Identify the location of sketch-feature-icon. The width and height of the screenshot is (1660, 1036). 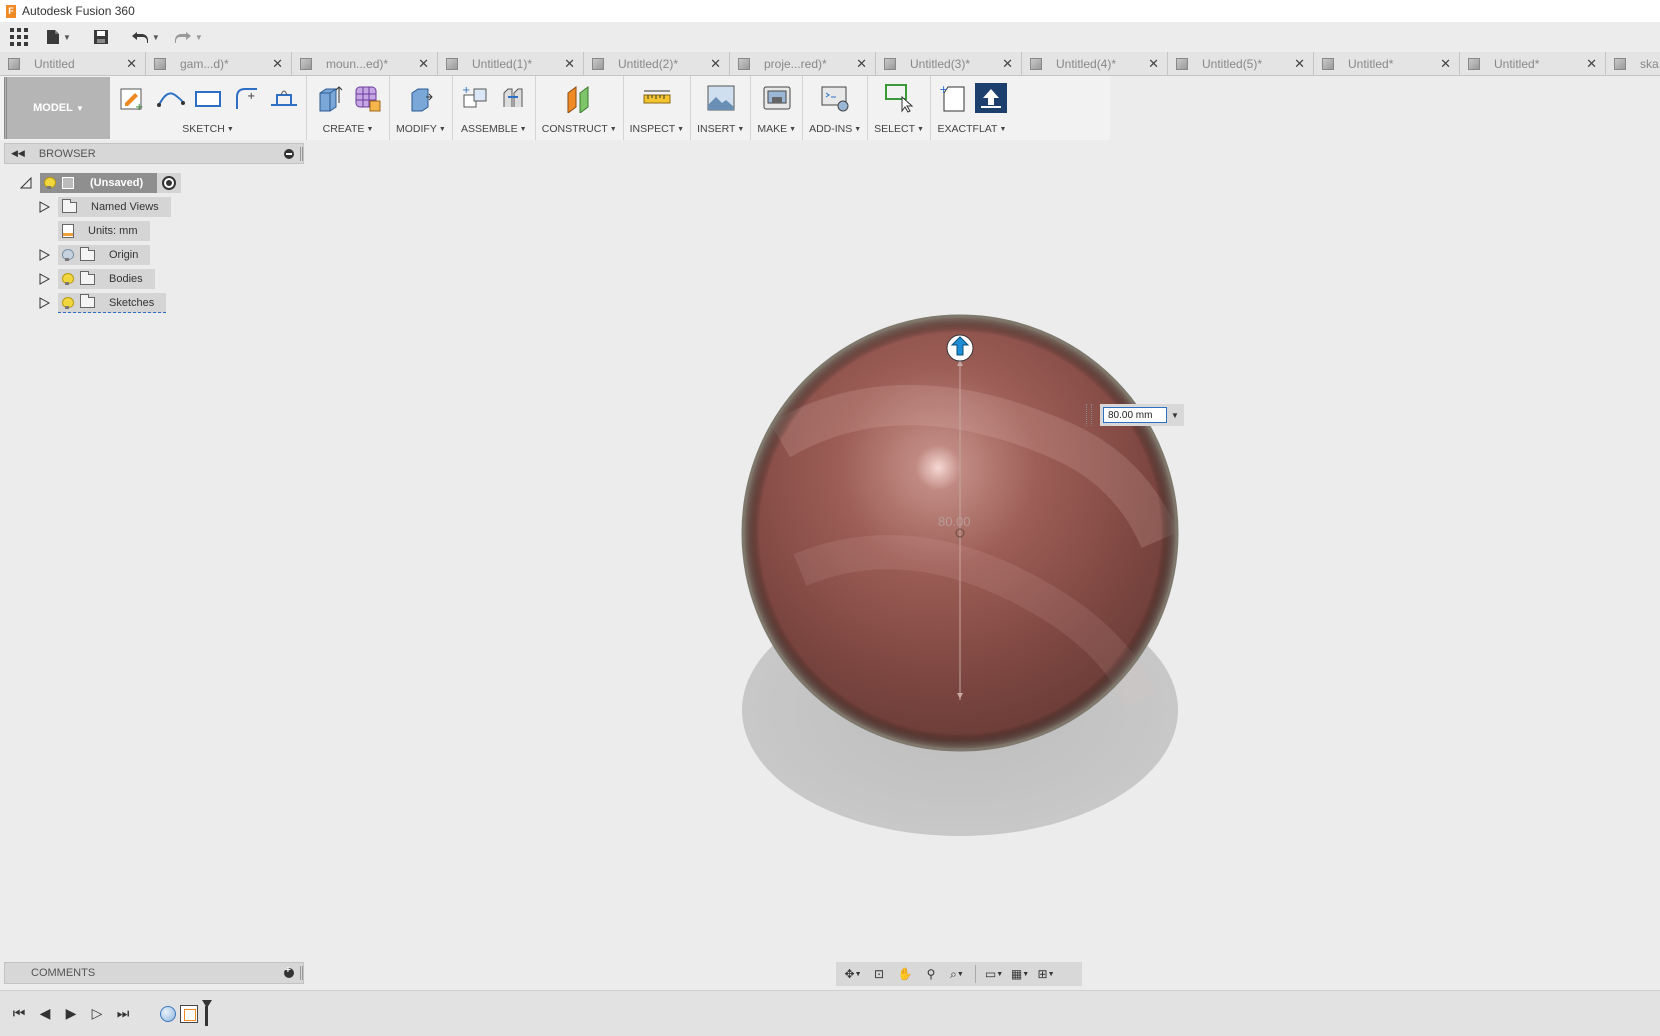
(189, 1013).